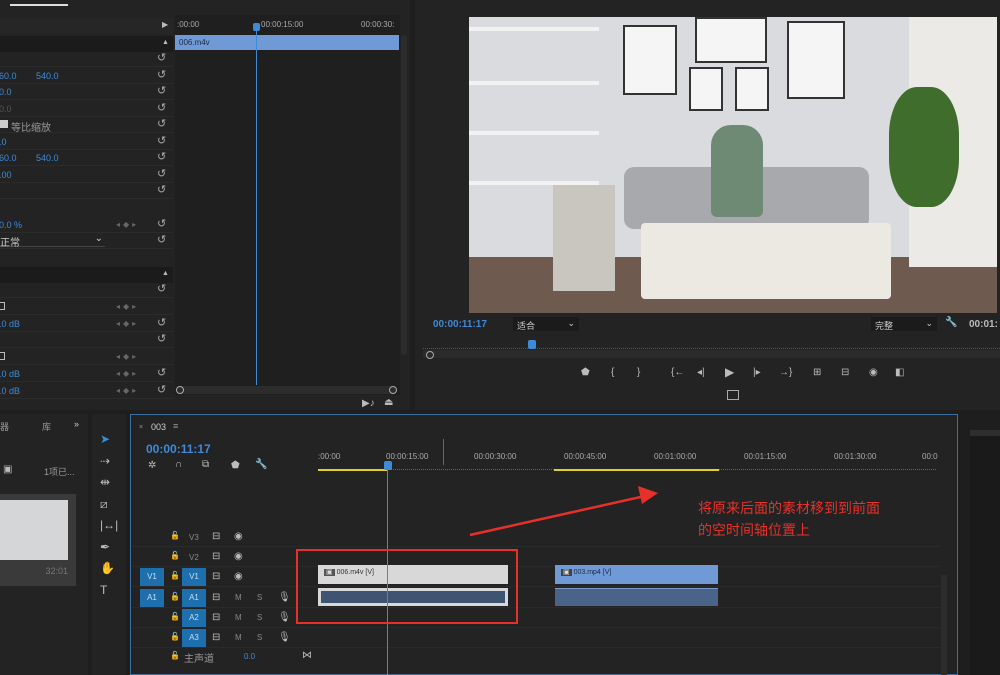  What do you see at coordinates (711, 345) in the screenshot?
I see `scrub-bar` at bounding box center [711, 345].